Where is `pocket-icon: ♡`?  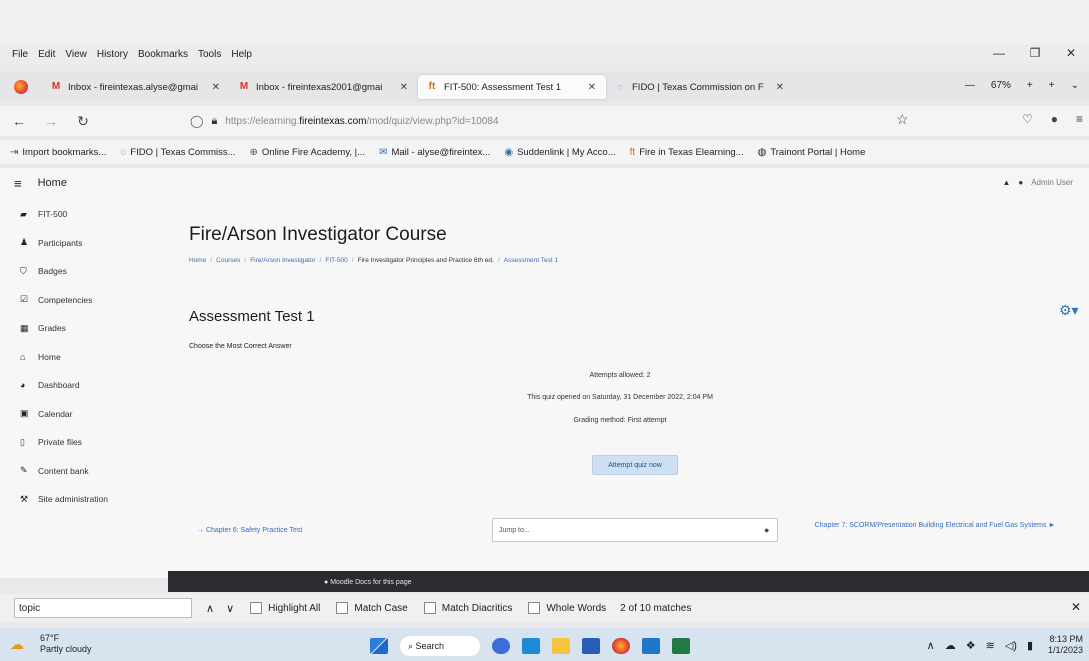
pocket-icon: ♡ is located at coordinates (1027, 119).